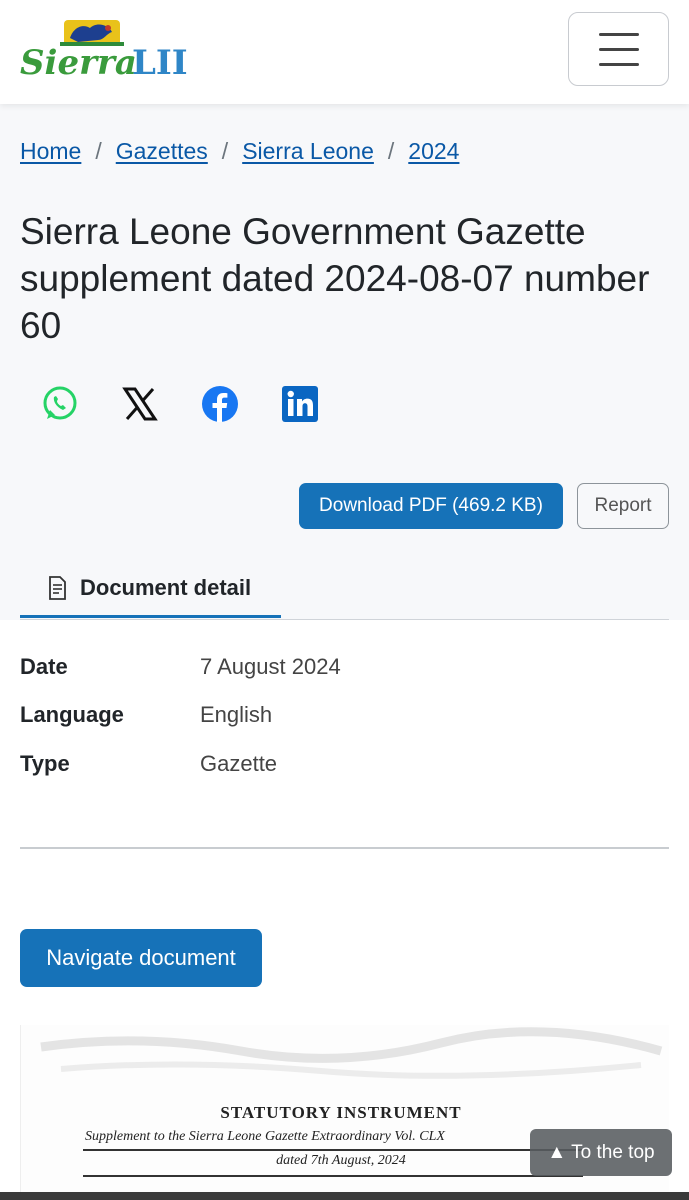 This screenshot has height=1200, width=689. What do you see at coordinates (344, 848) in the screenshot?
I see `section-divider` at bounding box center [344, 848].